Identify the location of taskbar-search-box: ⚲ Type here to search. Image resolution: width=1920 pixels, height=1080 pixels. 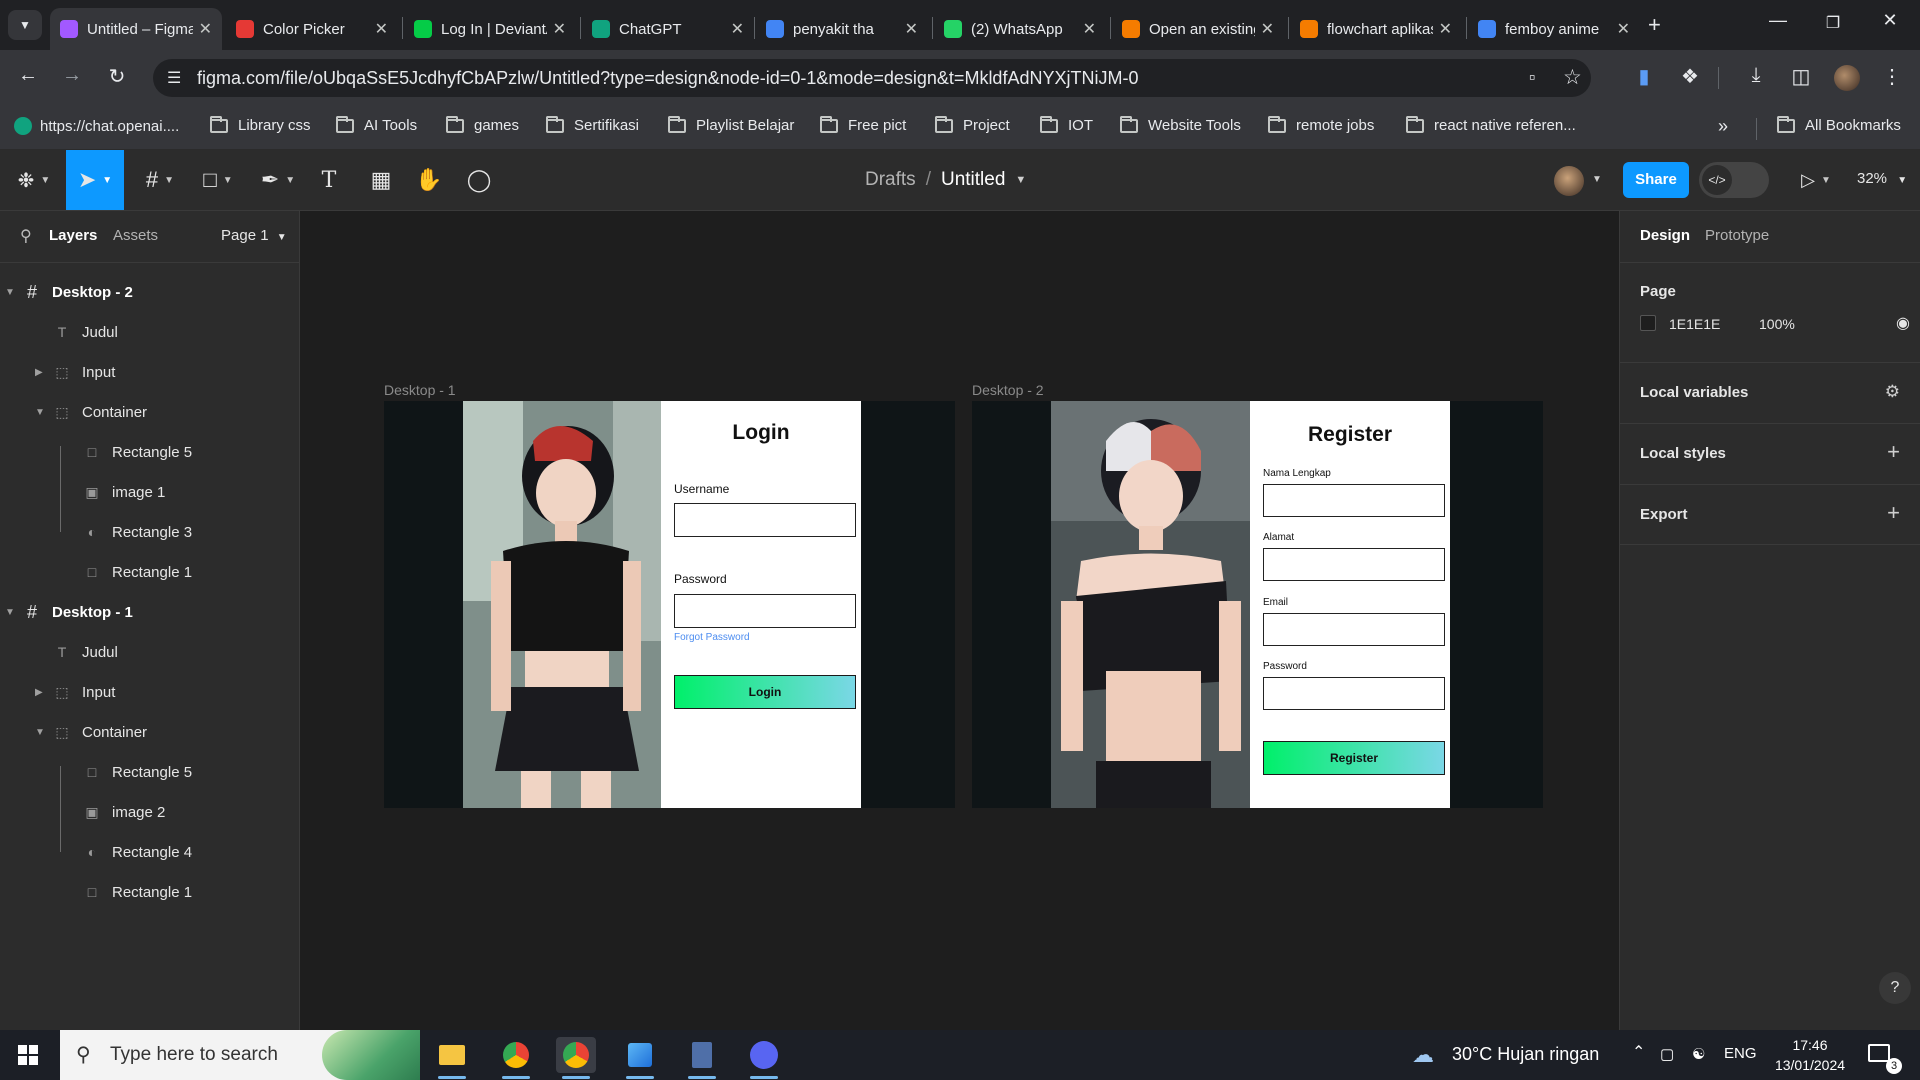
(240, 1055).